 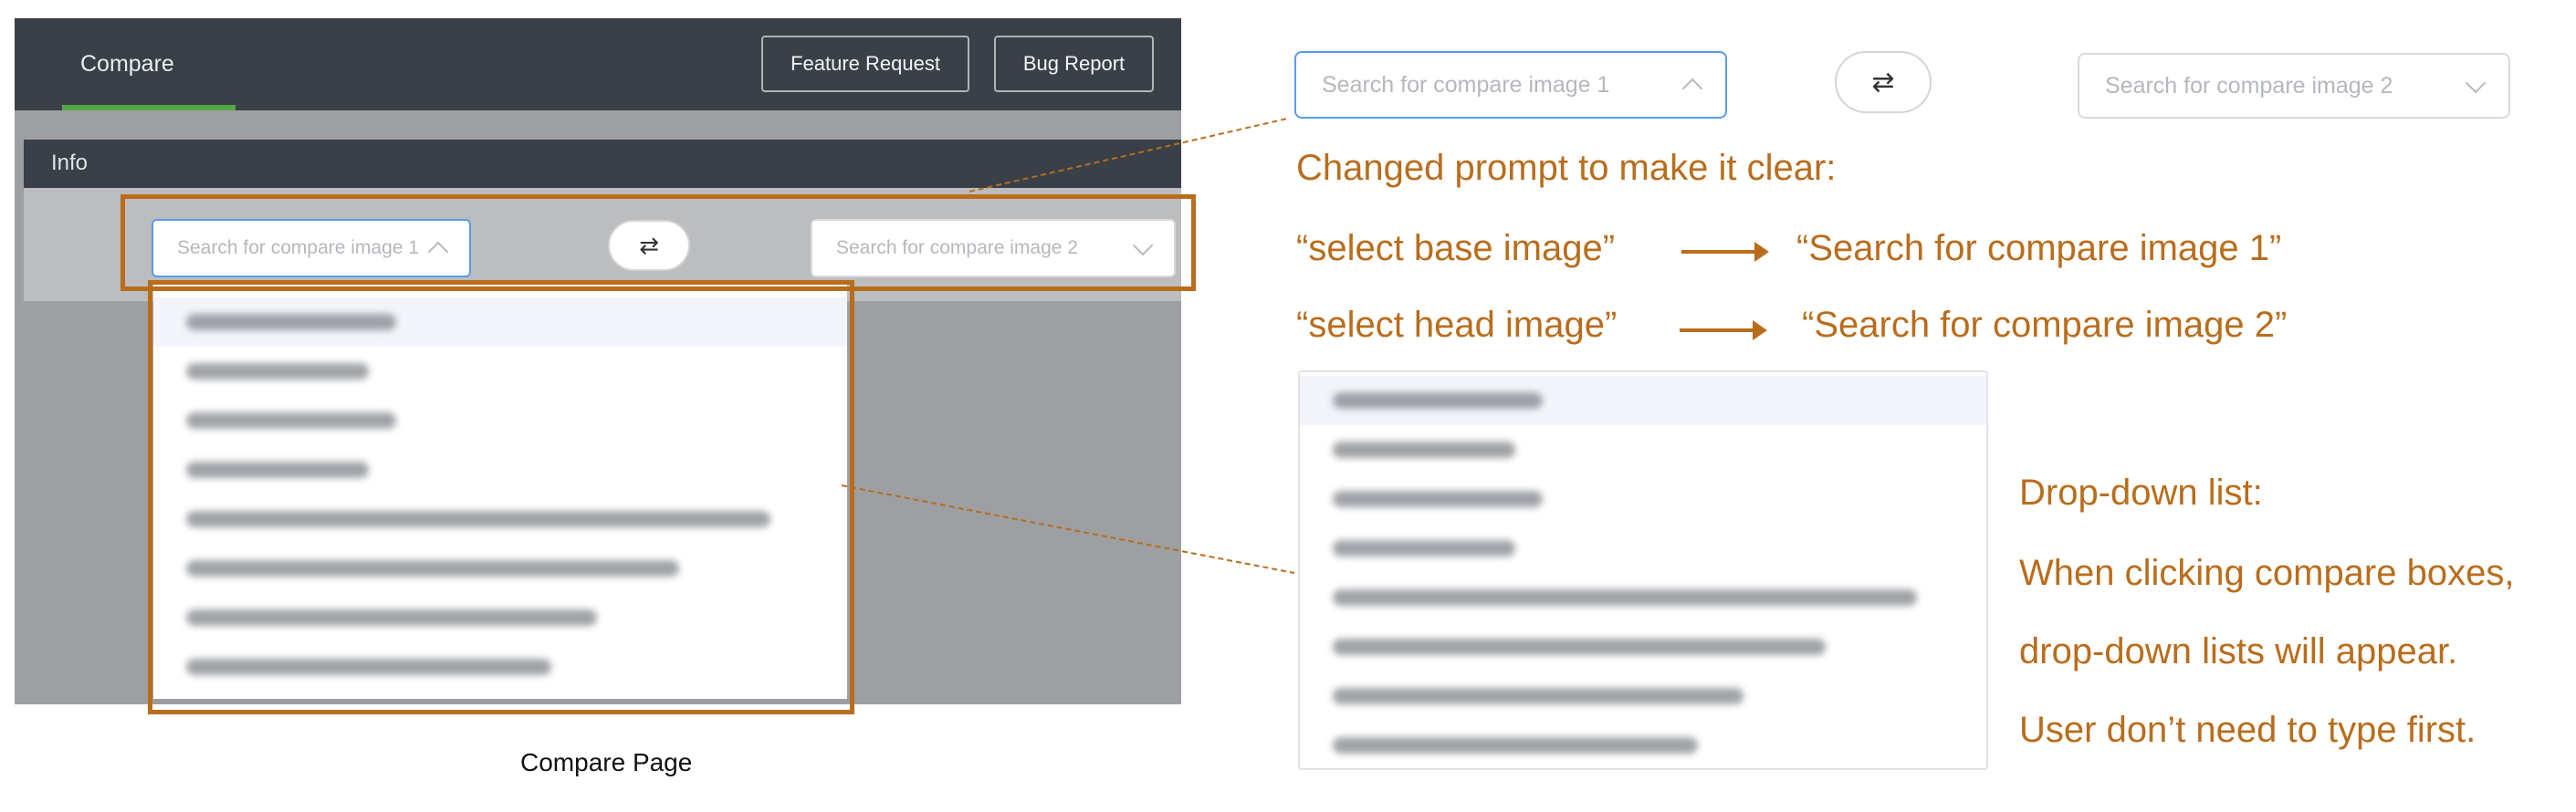 I want to click on active-tab-indicator, so click(x=149, y=107).